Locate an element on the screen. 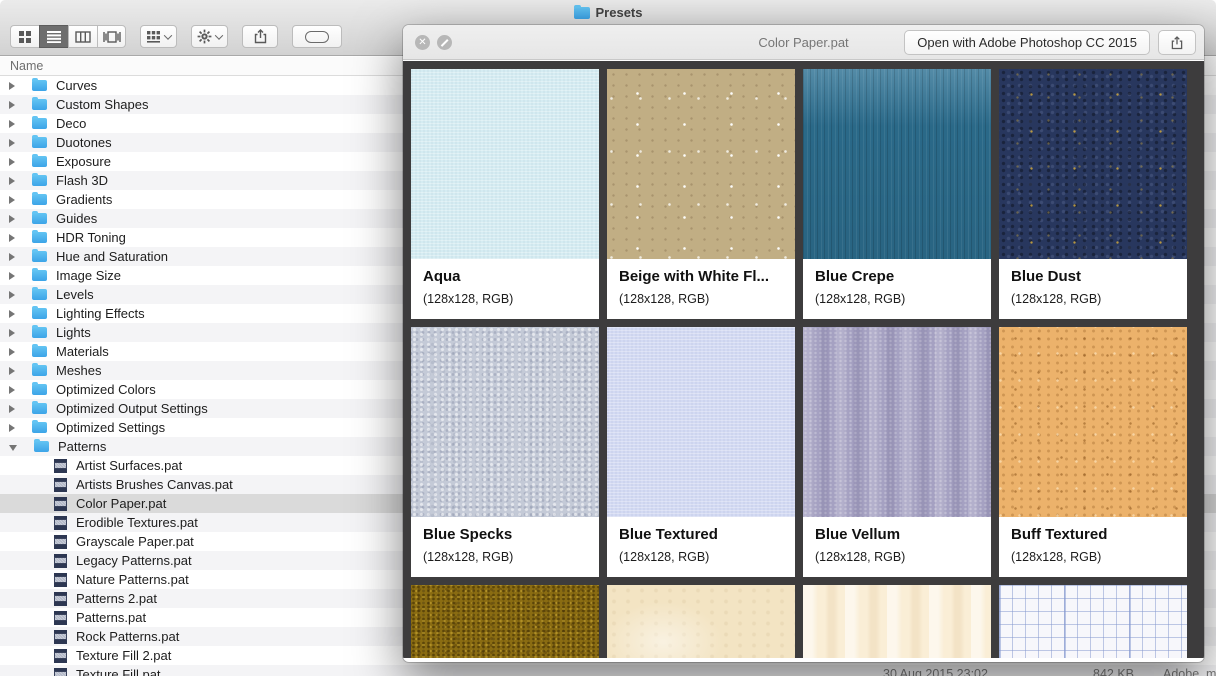  pattern-swatch-card: Aqua (128x128, RGB) is located at coordinates (505, 194).